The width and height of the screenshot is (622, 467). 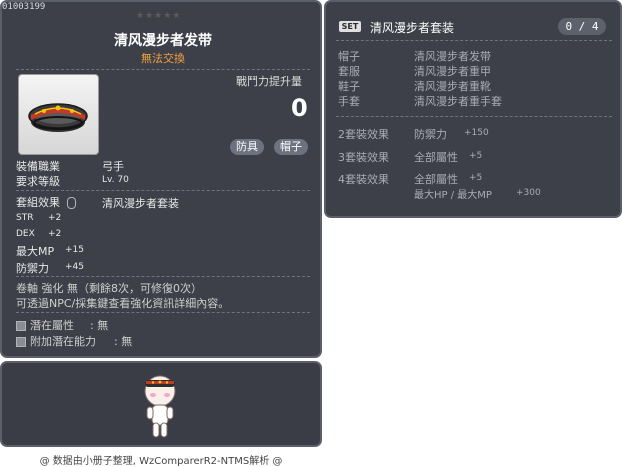 What do you see at coordinates (528, 193) in the screenshot?
I see `set-effect-value: +300` at bounding box center [528, 193].